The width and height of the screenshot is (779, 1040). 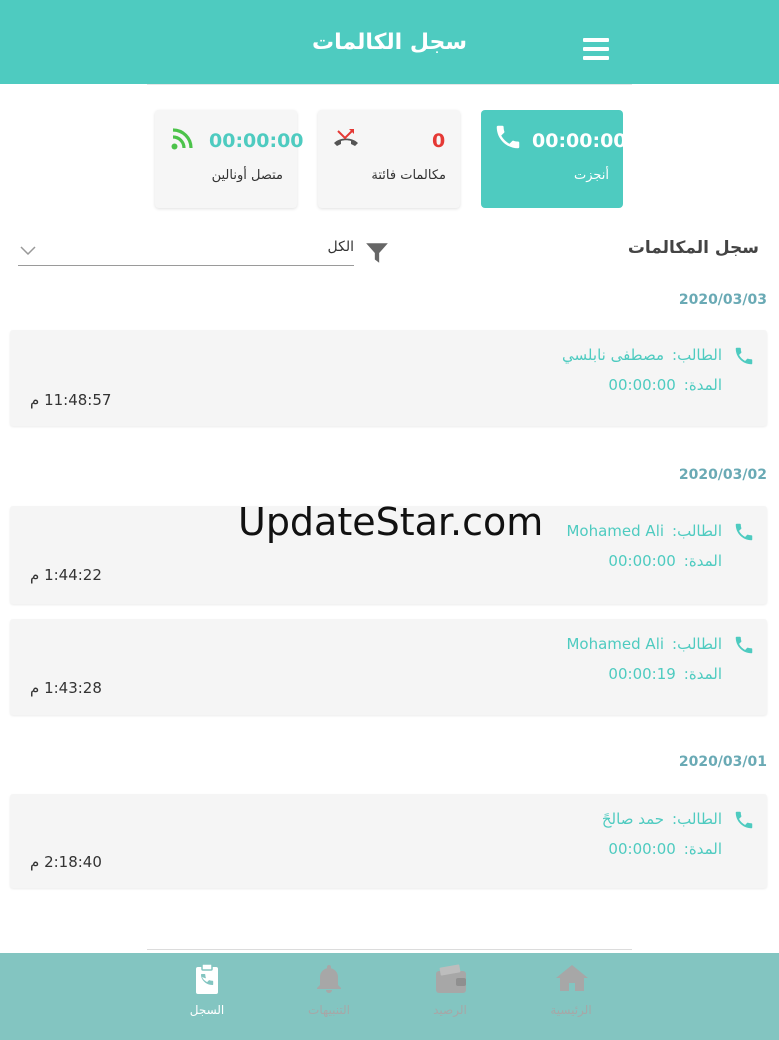 What do you see at coordinates (591, 175) in the screenshot?
I see `completed-calls-label: أنجزت` at bounding box center [591, 175].